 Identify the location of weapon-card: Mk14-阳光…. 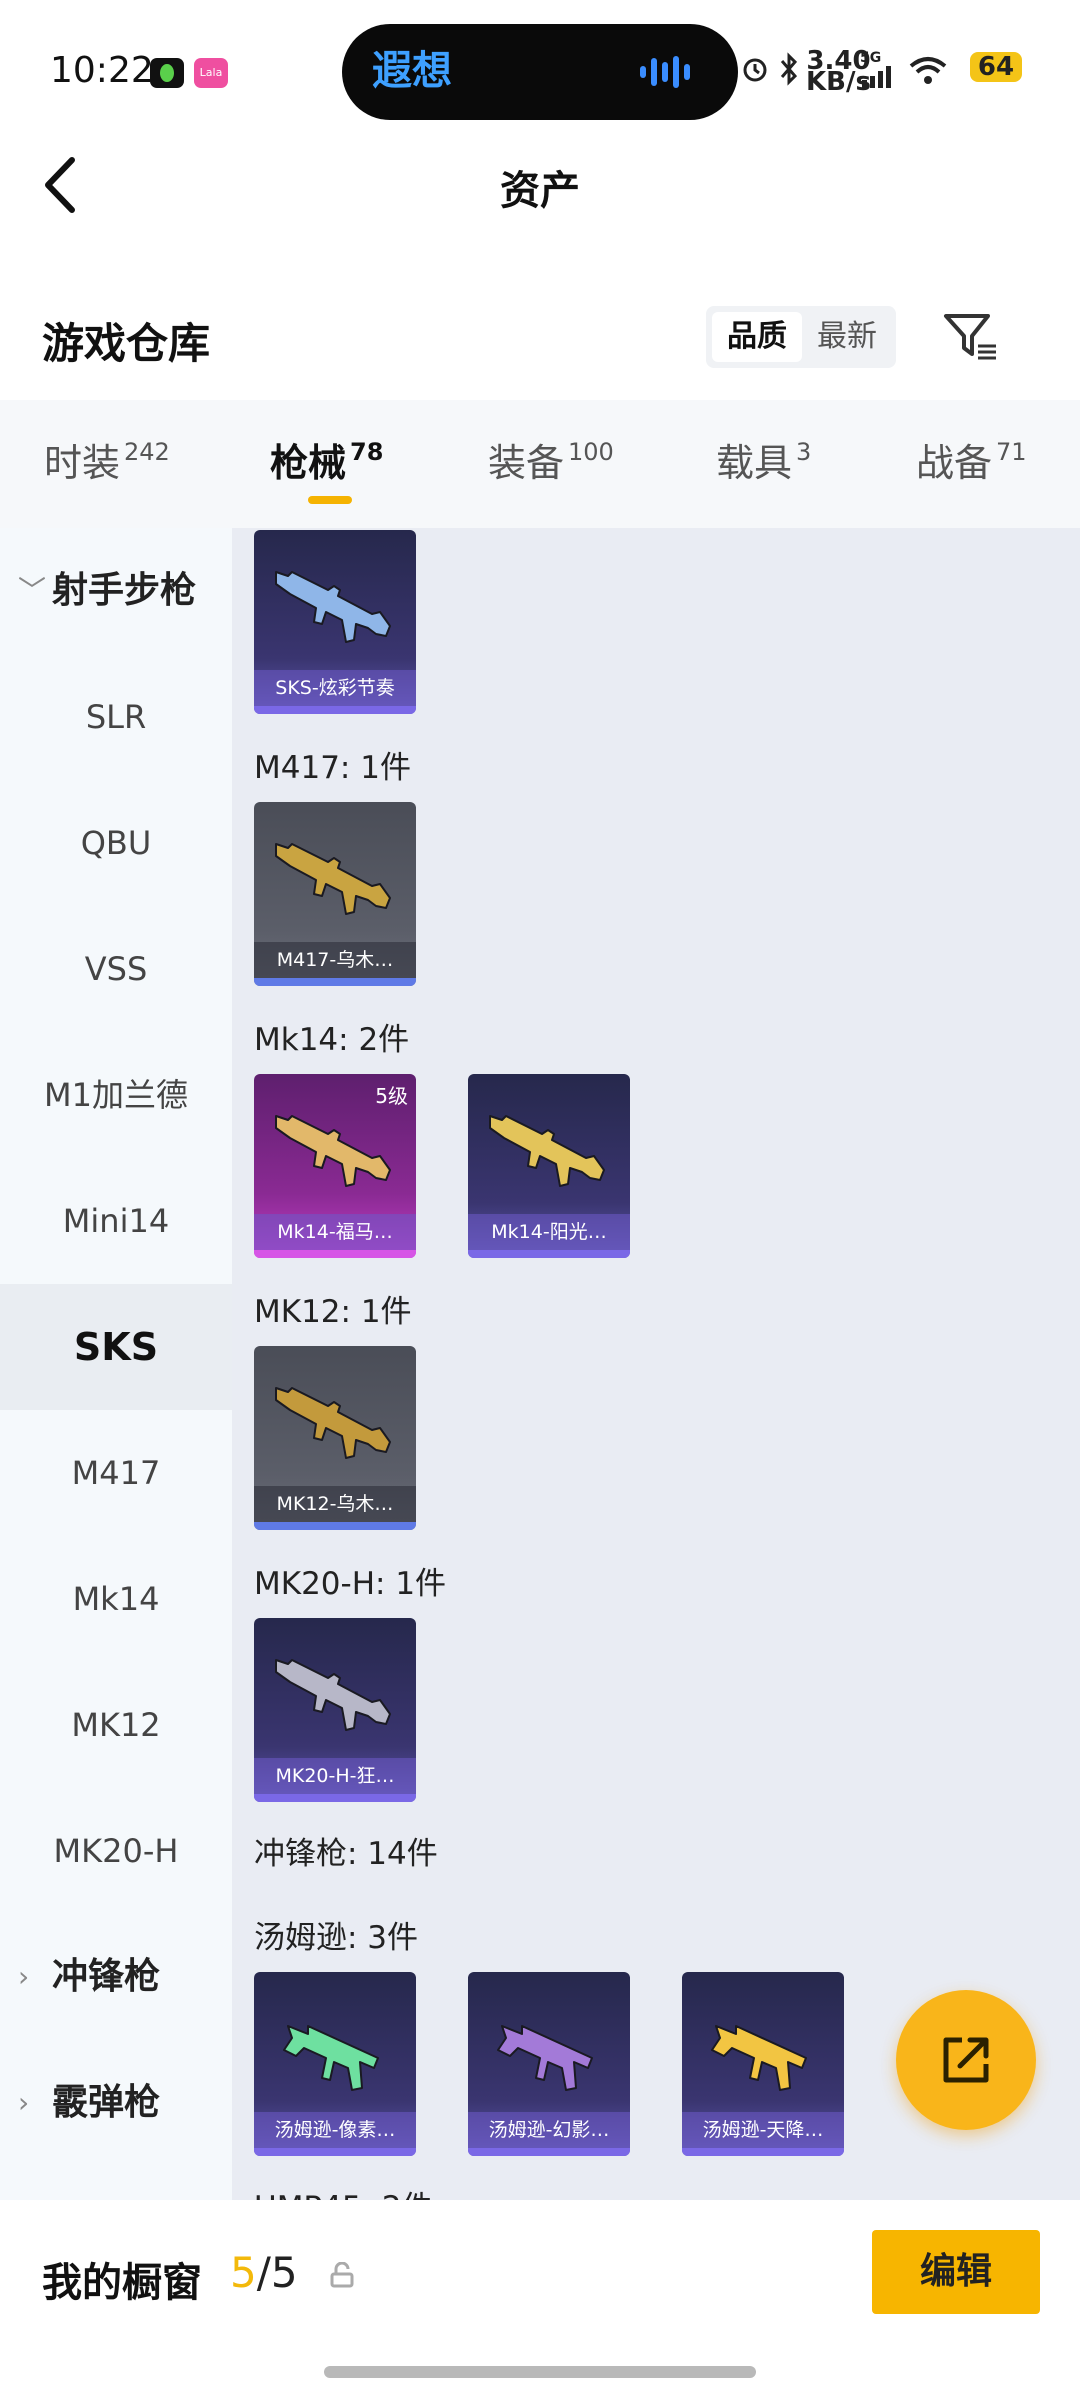
(549, 1166).